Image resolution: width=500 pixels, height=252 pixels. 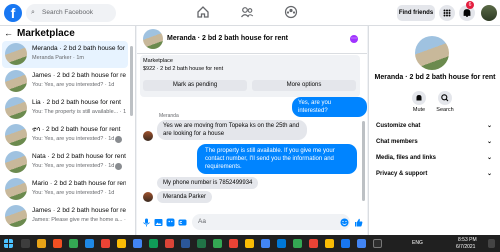 I want to click on microphone-icon, so click(x=146, y=222).